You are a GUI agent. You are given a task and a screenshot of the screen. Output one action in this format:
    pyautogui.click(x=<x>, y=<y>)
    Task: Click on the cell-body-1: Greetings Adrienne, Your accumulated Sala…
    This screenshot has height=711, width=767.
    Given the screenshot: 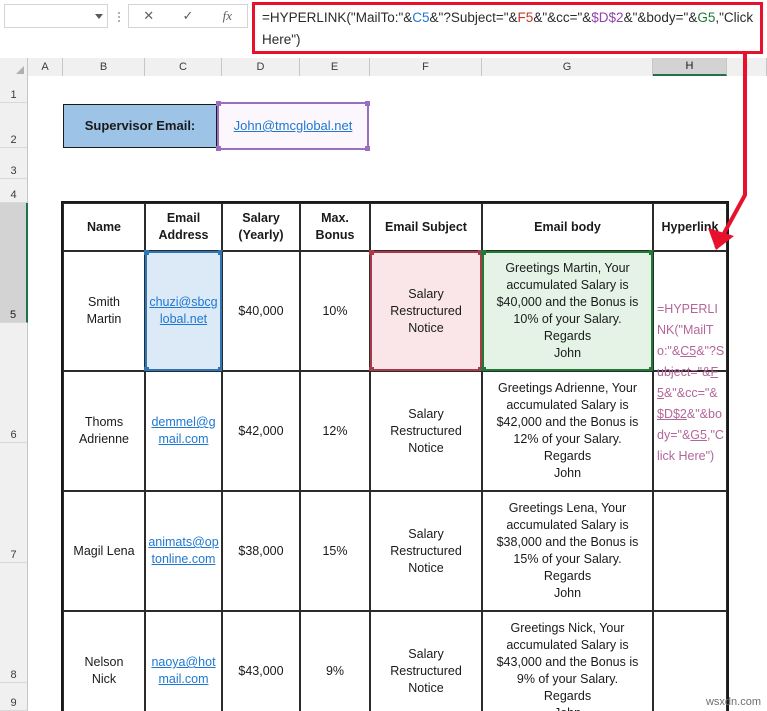 What is the action you would take?
    pyautogui.click(x=567, y=431)
    